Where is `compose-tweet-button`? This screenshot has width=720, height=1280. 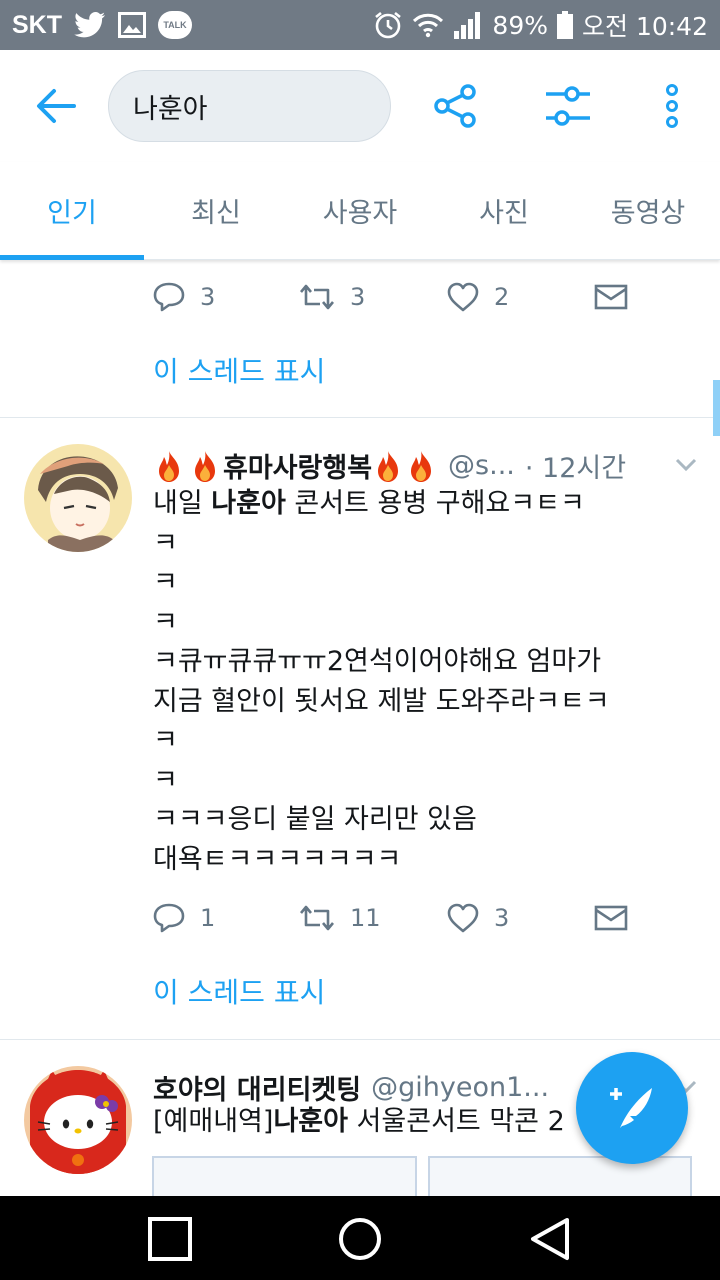
compose-tweet-button is located at coordinates (632, 1108).